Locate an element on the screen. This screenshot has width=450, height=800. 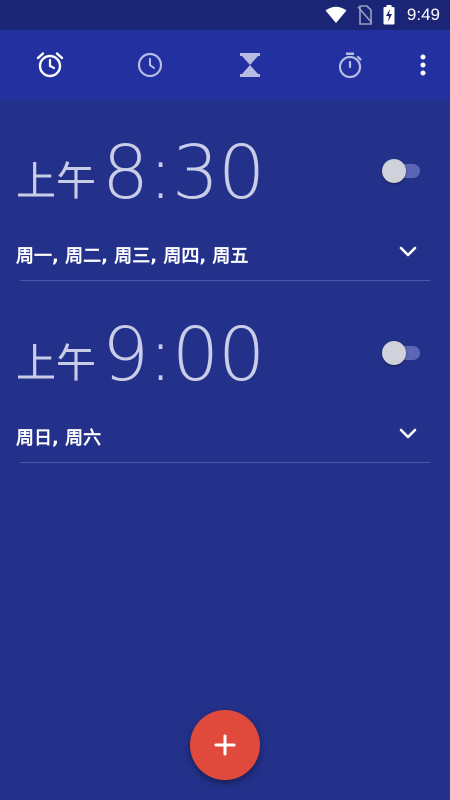
tab-timer is located at coordinates (250, 65).